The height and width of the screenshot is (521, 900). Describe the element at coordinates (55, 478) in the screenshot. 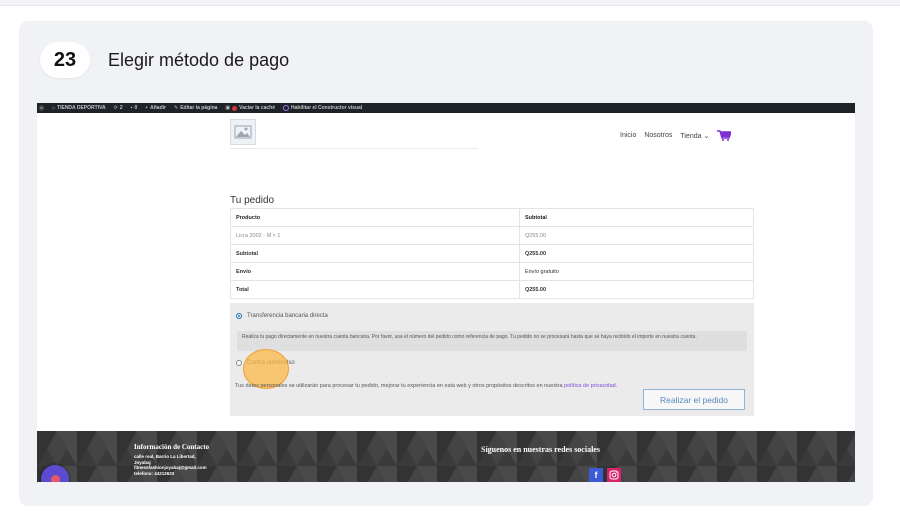

I see `chat-icon` at that location.